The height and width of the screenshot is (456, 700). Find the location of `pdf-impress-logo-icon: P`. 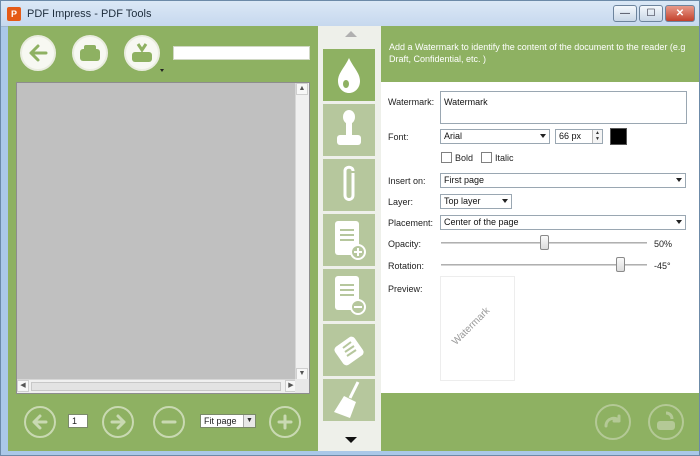

pdf-impress-logo-icon: P is located at coordinates (14, 14).